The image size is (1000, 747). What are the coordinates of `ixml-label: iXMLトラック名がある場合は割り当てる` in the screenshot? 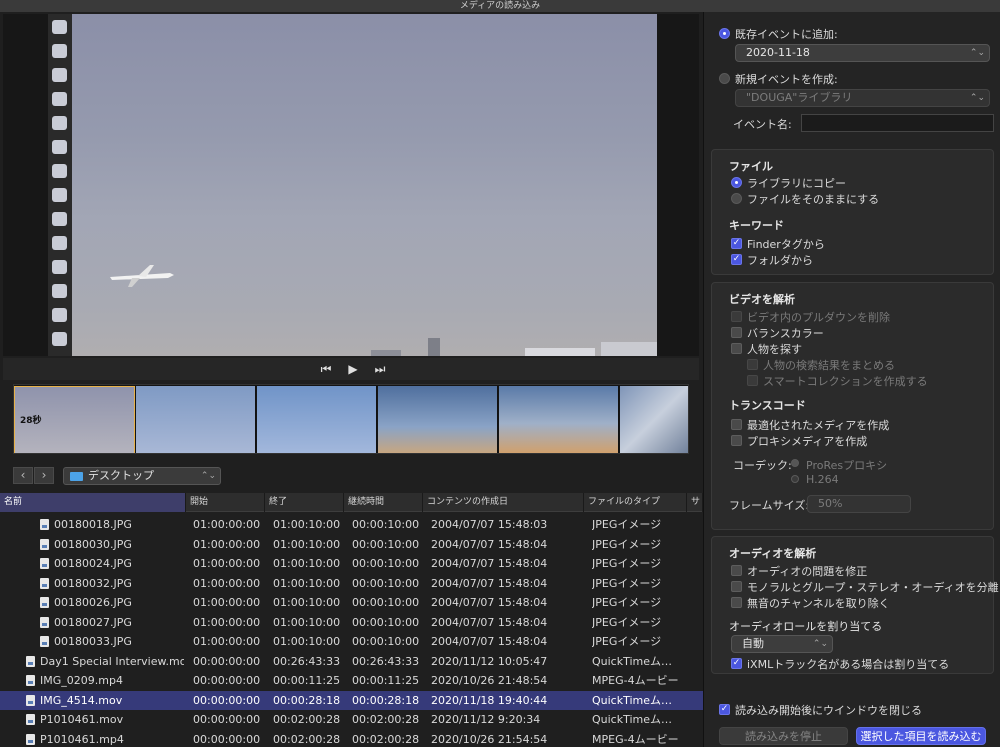 It's located at (848, 664).